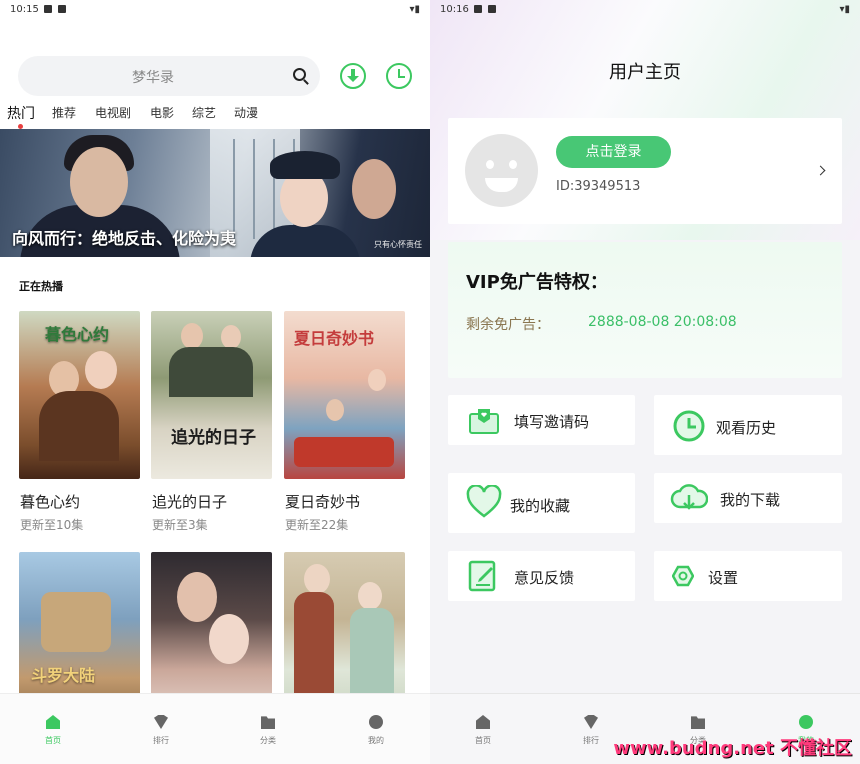 The height and width of the screenshot is (764, 860). Describe the element at coordinates (215, 10) in the screenshot. I see `status-bar: 10:15 ▾▮` at that location.